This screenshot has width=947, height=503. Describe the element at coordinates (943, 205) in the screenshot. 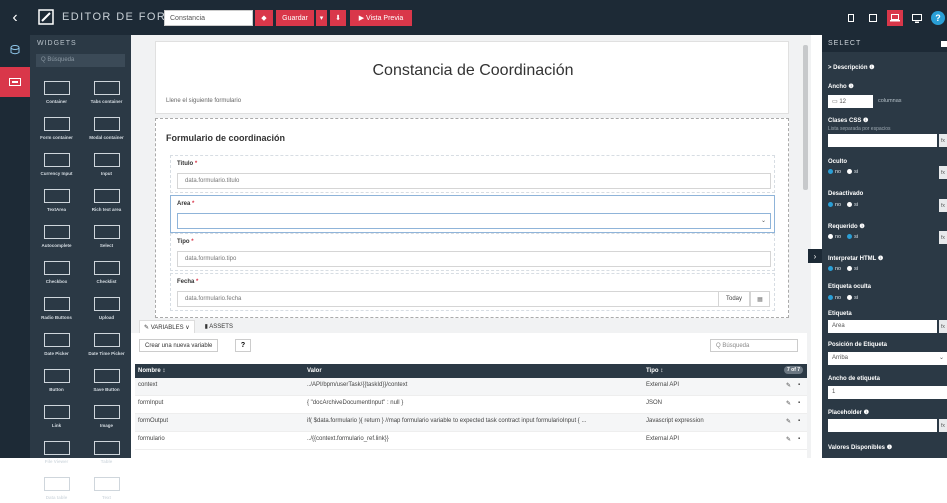

I see `disabled-fx-button: fx` at that location.